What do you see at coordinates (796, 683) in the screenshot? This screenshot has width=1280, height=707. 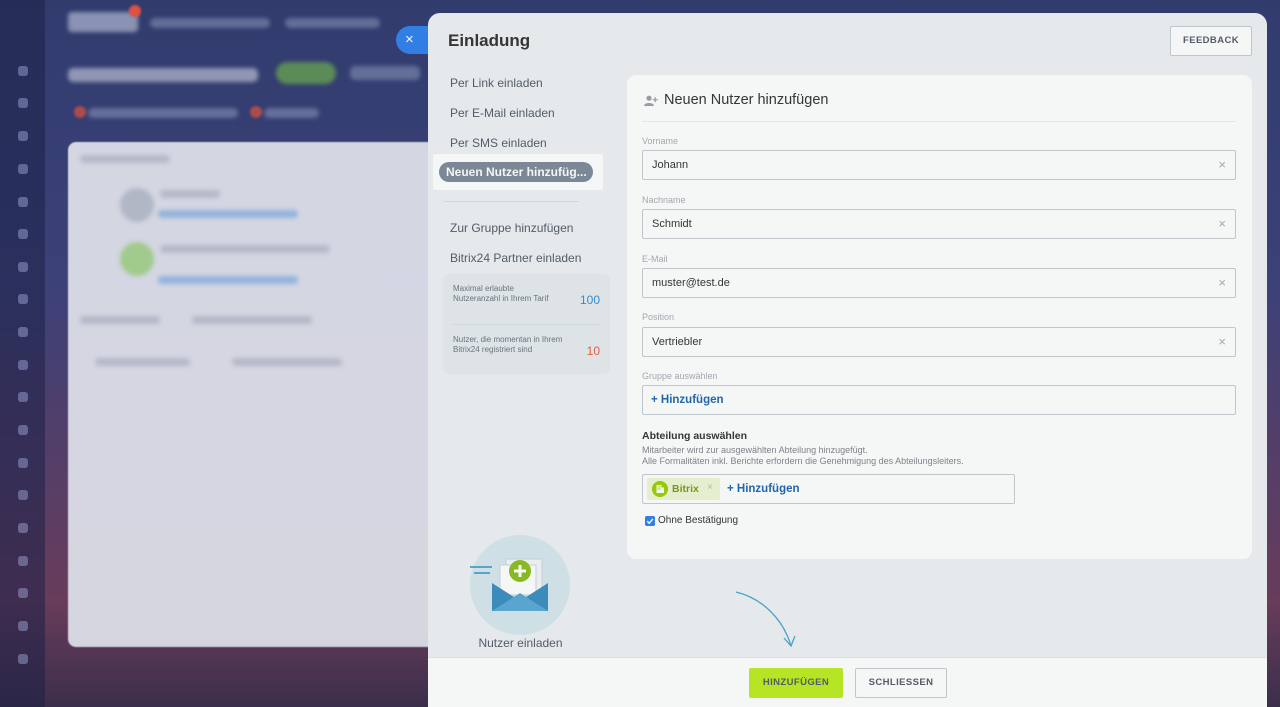 I see `add-button: HINZUFÜGEN` at bounding box center [796, 683].